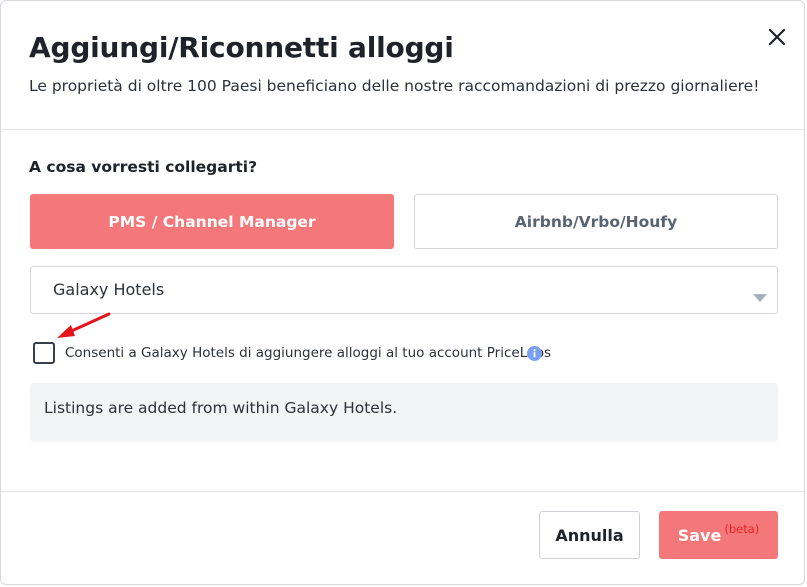 The width and height of the screenshot is (807, 587). Describe the element at coordinates (84, 325) in the screenshot. I see `red-arrow-annotation` at that location.